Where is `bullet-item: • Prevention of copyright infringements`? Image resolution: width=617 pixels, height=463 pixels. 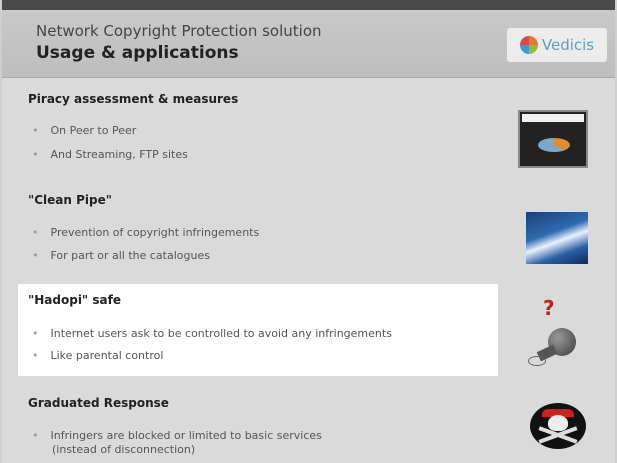
bullet-item: • Prevention of copyright infringements is located at coordinates (145, 232).